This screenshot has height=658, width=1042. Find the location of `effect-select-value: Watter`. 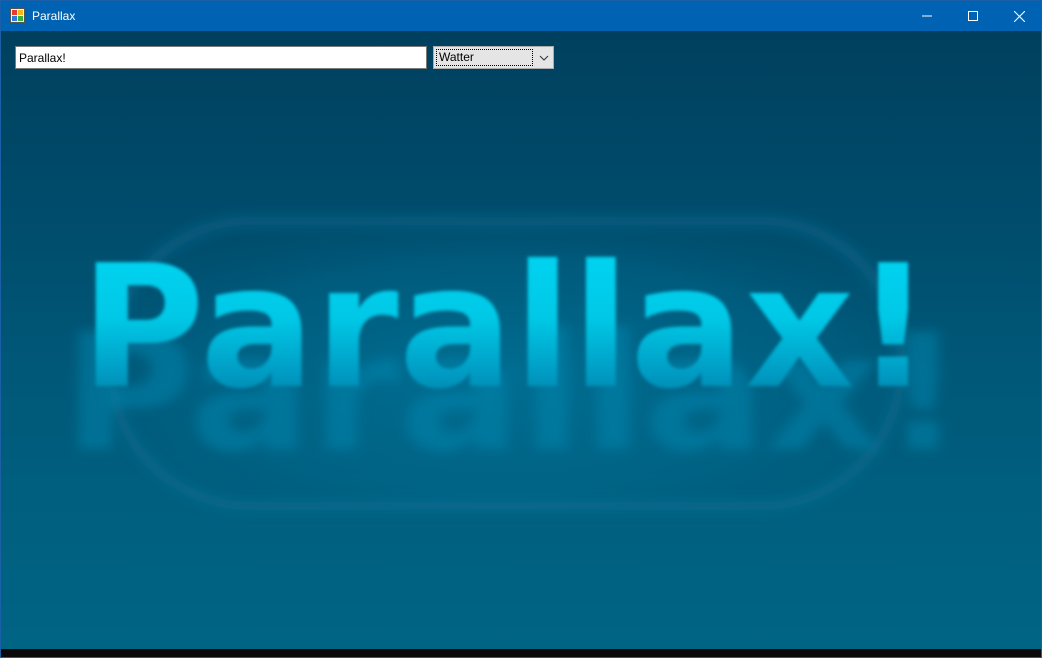

effect-select-value: Watter is located at coordinates (484, 57).